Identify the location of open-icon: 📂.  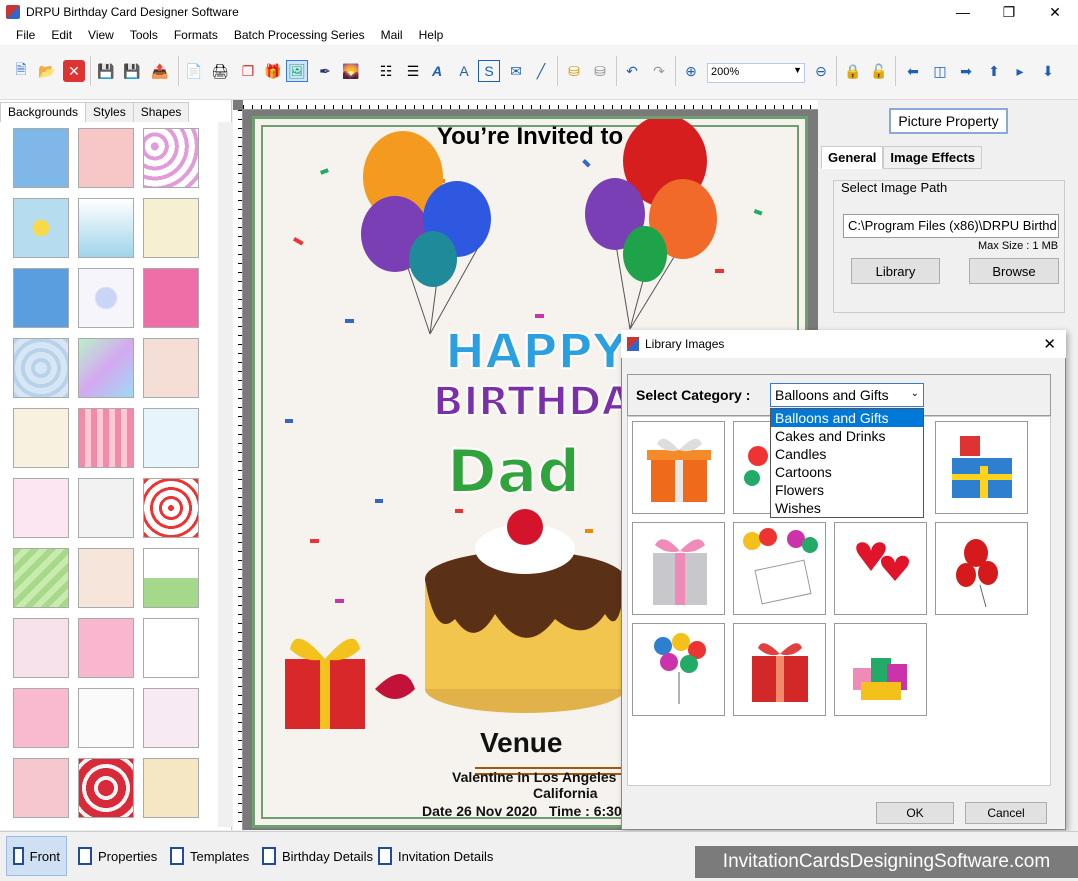
(47, 71).